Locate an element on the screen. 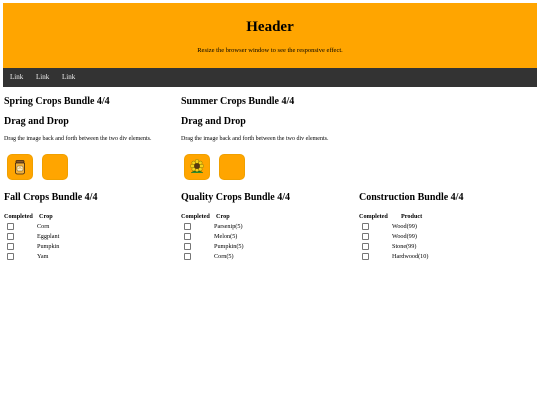 The width and height of the screenshot is (540, 405). crop-cell: Yam is located at coordinates (43, 256).